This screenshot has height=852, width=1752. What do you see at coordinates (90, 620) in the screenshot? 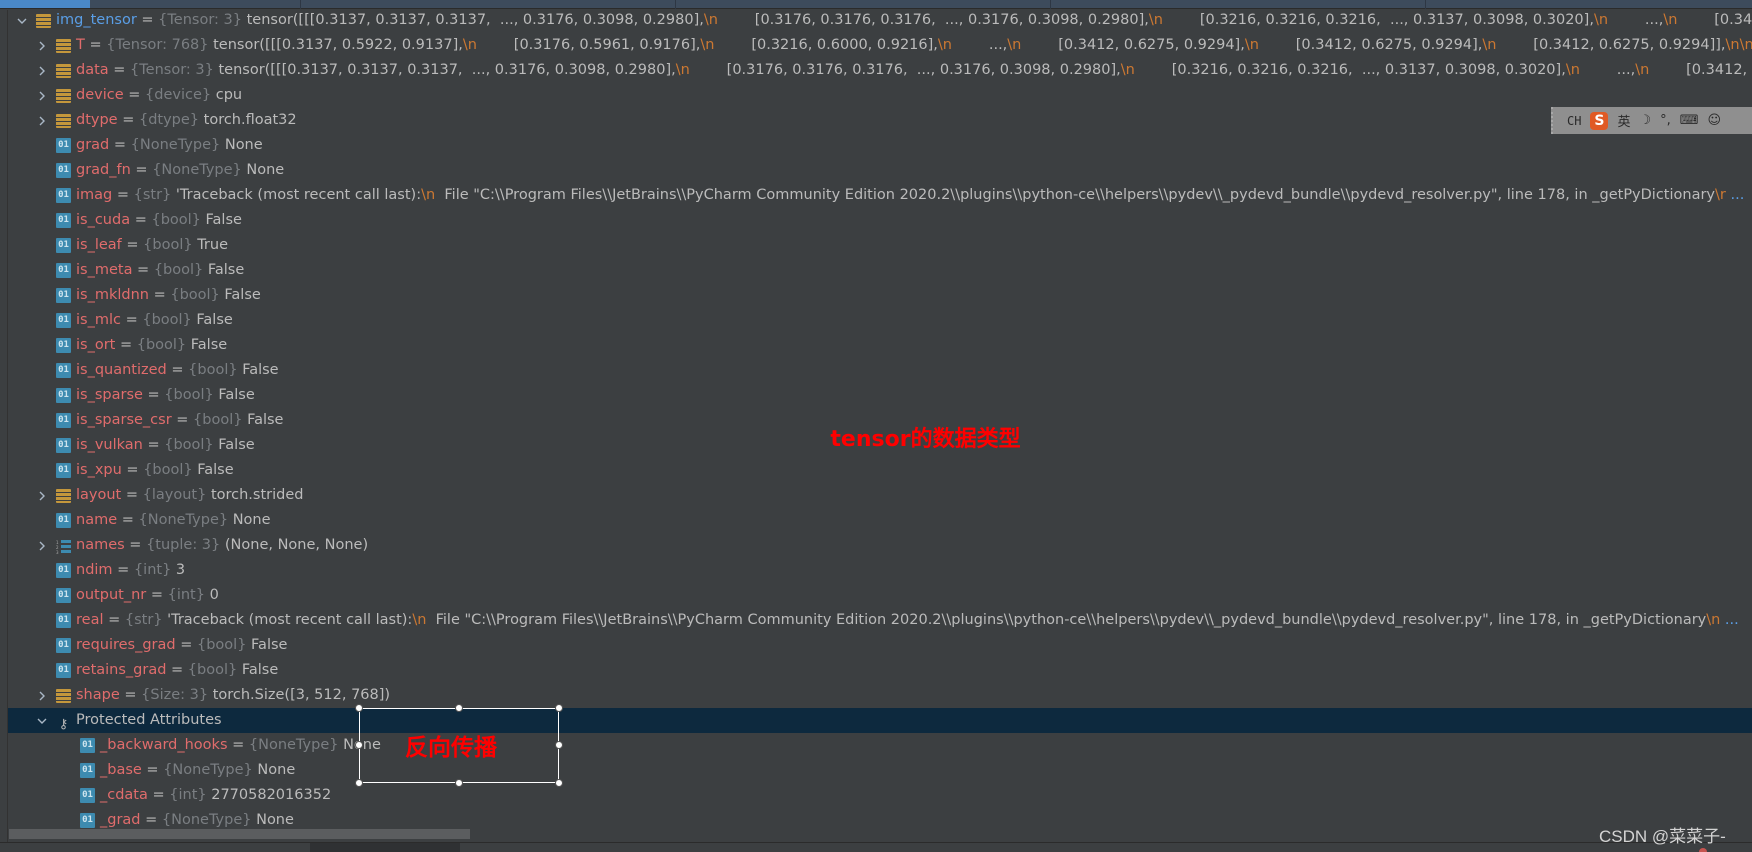
I see `variable-name: real` at bounding box center [90, 620].